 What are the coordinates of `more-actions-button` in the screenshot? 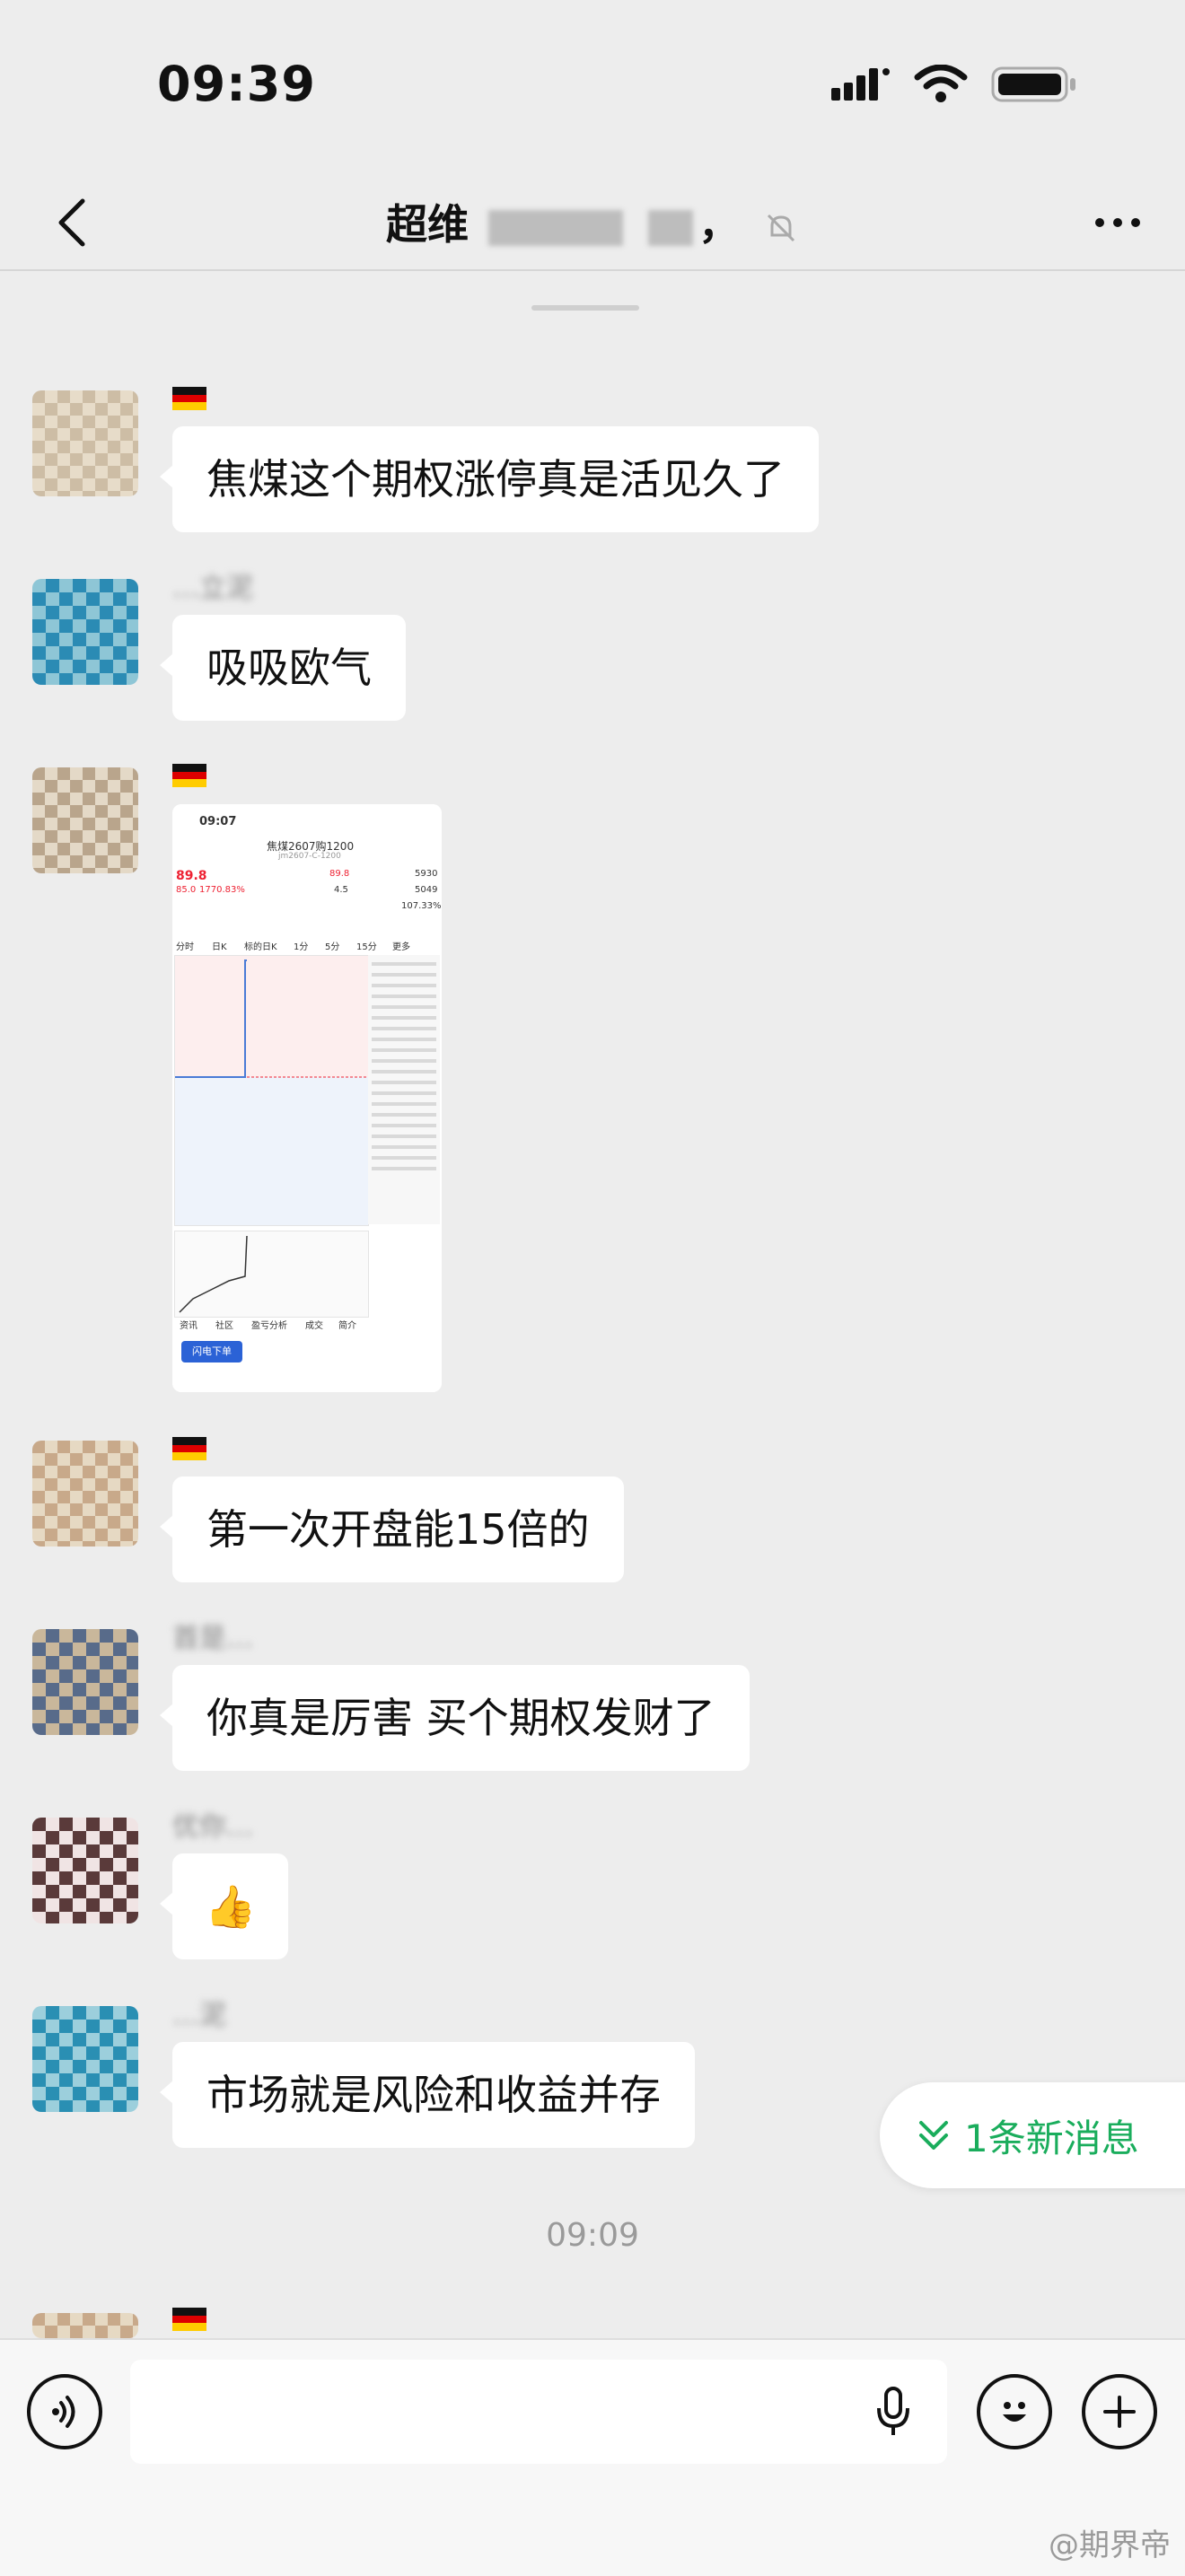 It's located at (1119, 2411).